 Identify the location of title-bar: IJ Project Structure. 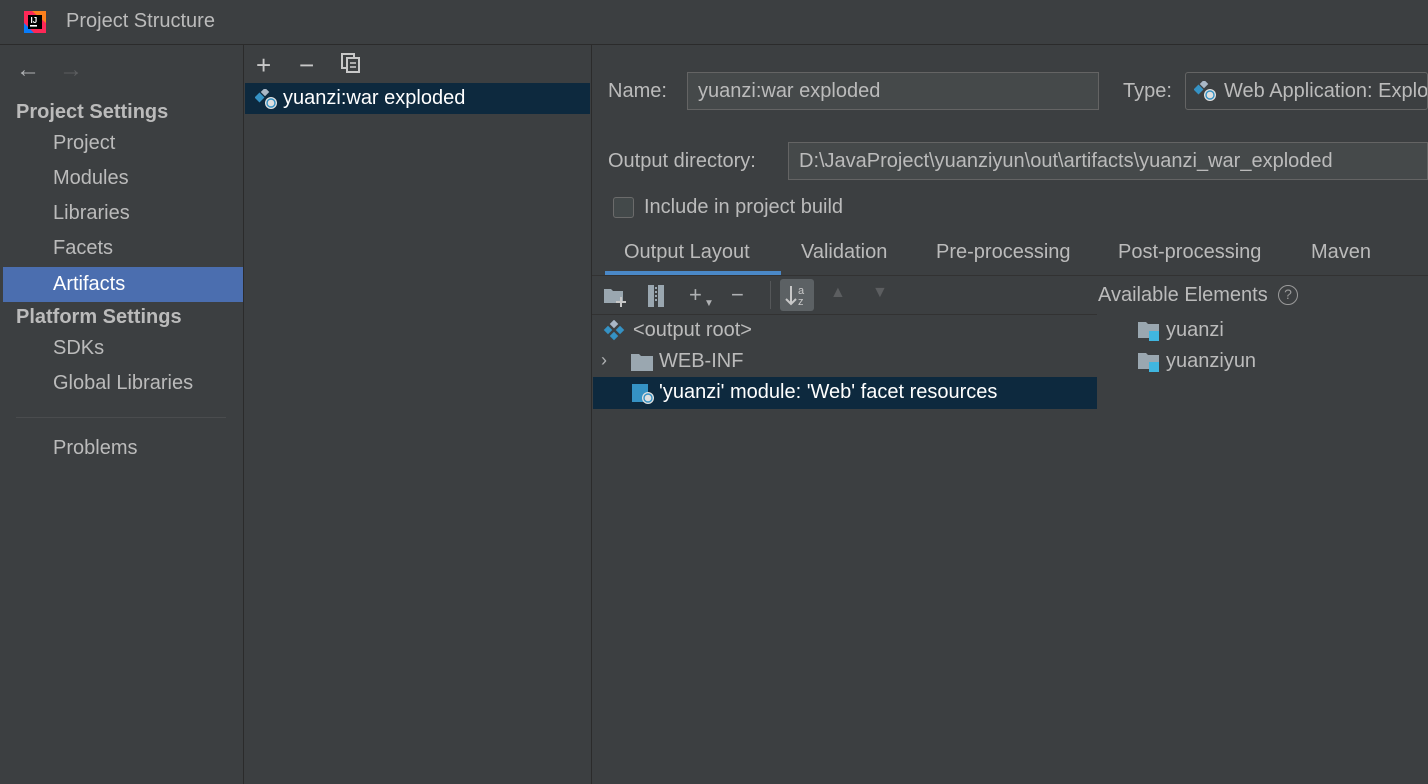
(714, 22).